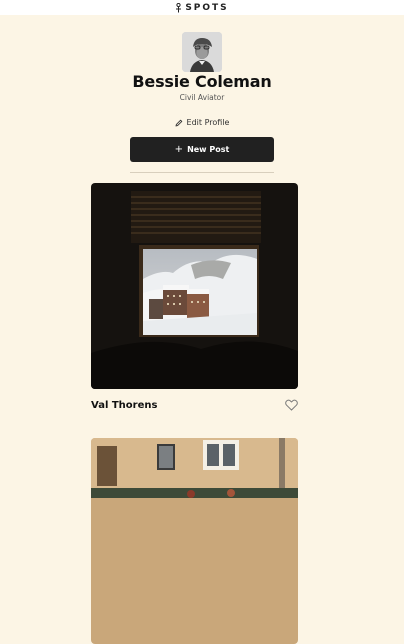  I want to click on plus-icon: +, so click(179, 149).